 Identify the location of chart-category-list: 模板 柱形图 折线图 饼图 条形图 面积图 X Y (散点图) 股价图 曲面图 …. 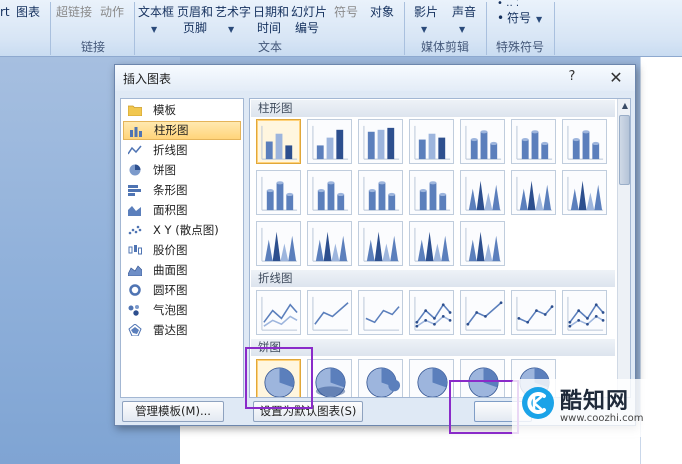
(182, 248).